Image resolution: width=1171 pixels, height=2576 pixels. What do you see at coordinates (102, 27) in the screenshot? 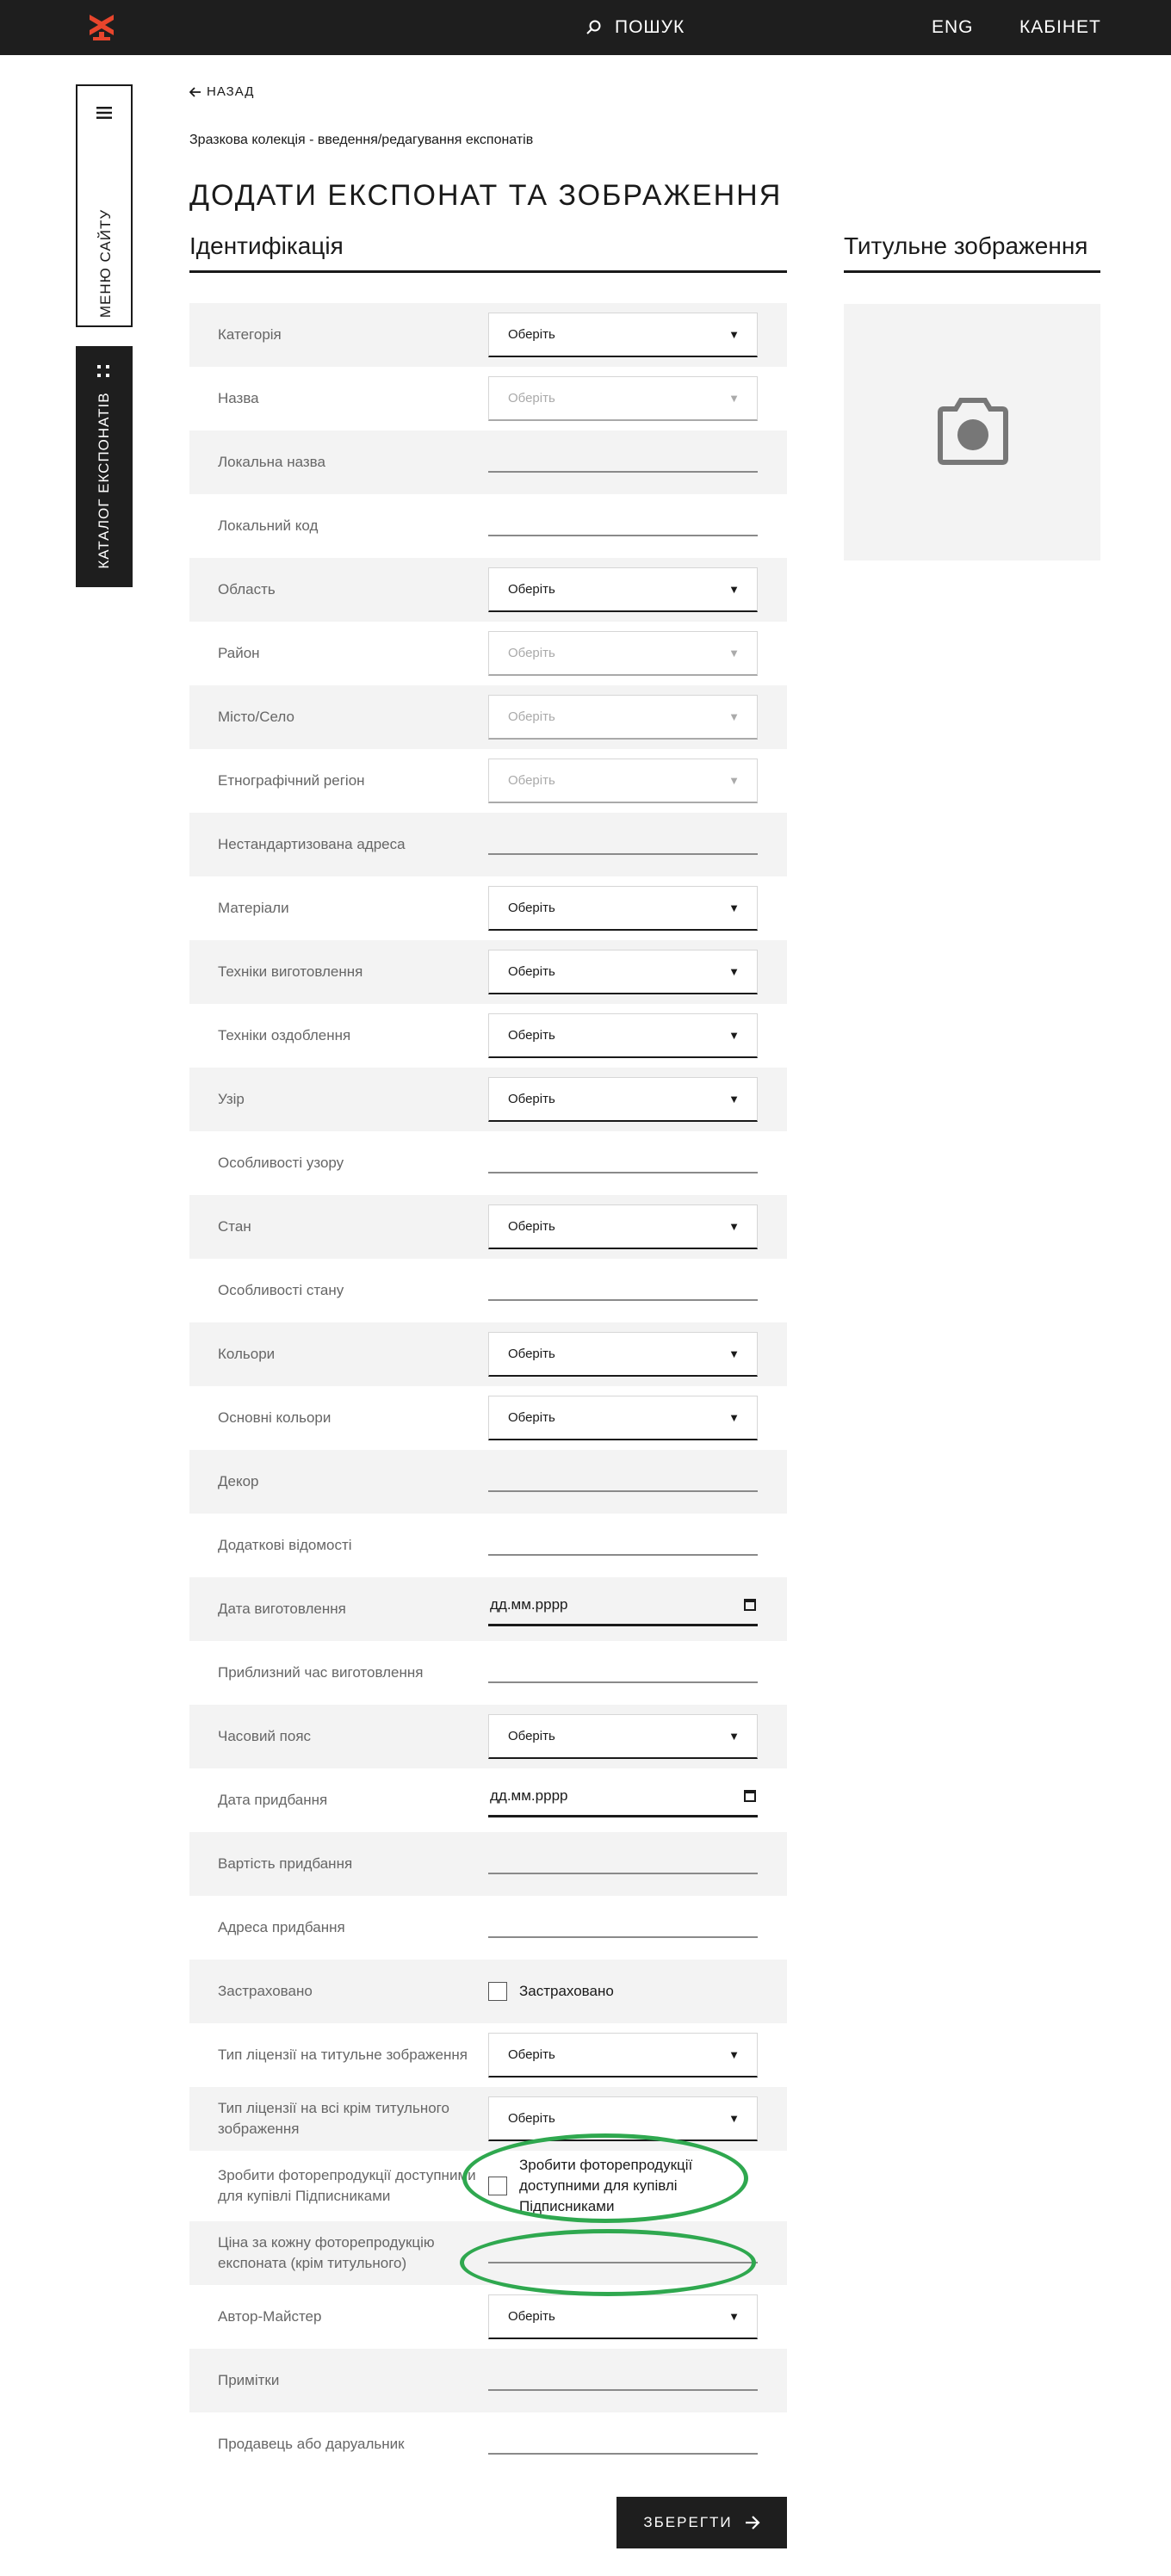
I see `logo-icon` at bounding box center [102, 27].